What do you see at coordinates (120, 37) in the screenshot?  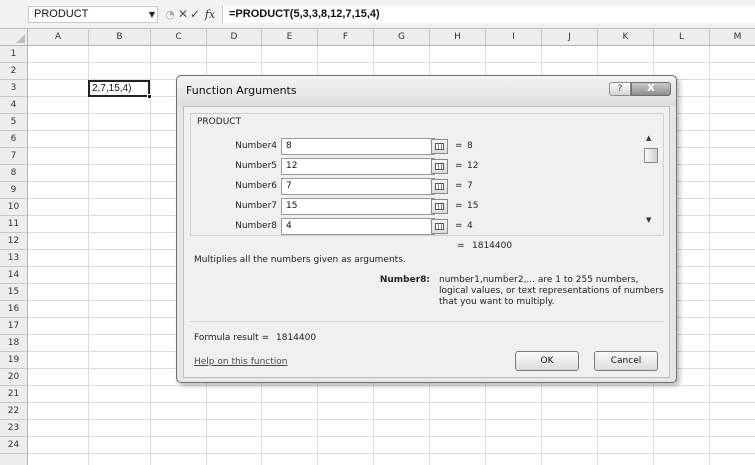 I see `column-header-b: B` at bounding box center [120, 37].